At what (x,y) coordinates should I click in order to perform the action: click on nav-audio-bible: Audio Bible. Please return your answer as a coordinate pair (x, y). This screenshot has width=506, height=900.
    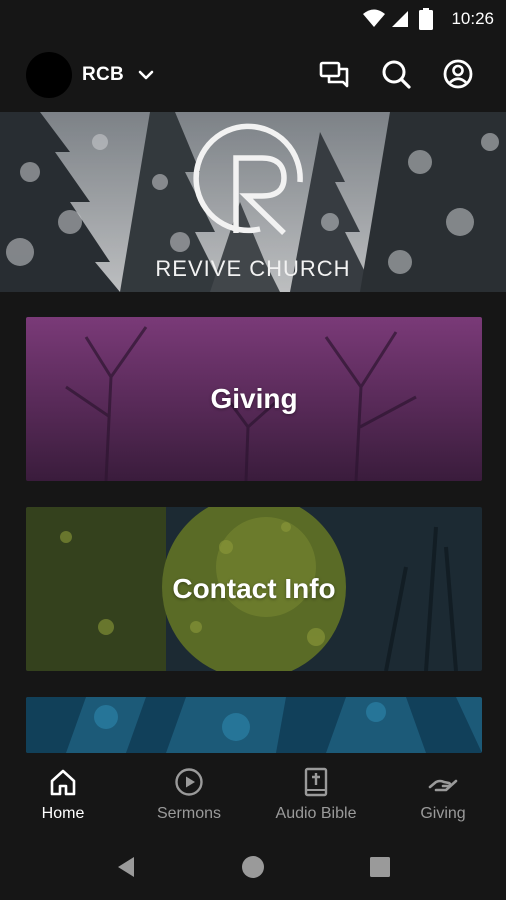
    Looking at the image, I should click on (316, 796).